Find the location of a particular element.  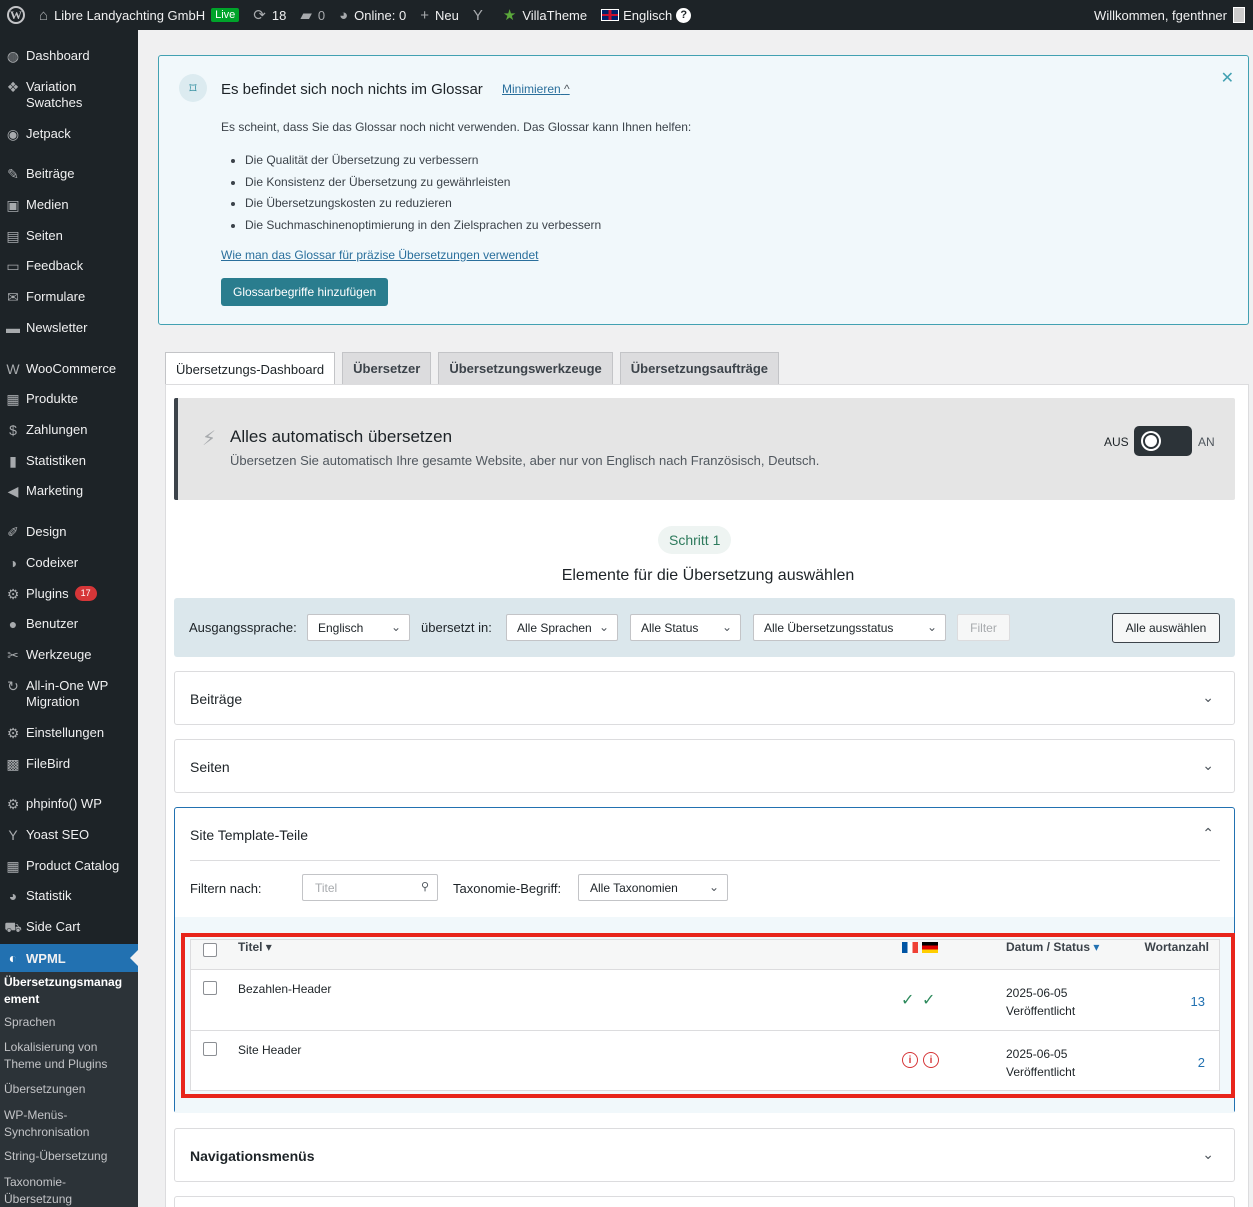

column-word-count: Wortanzahl is located at coordinates (1177, 947).